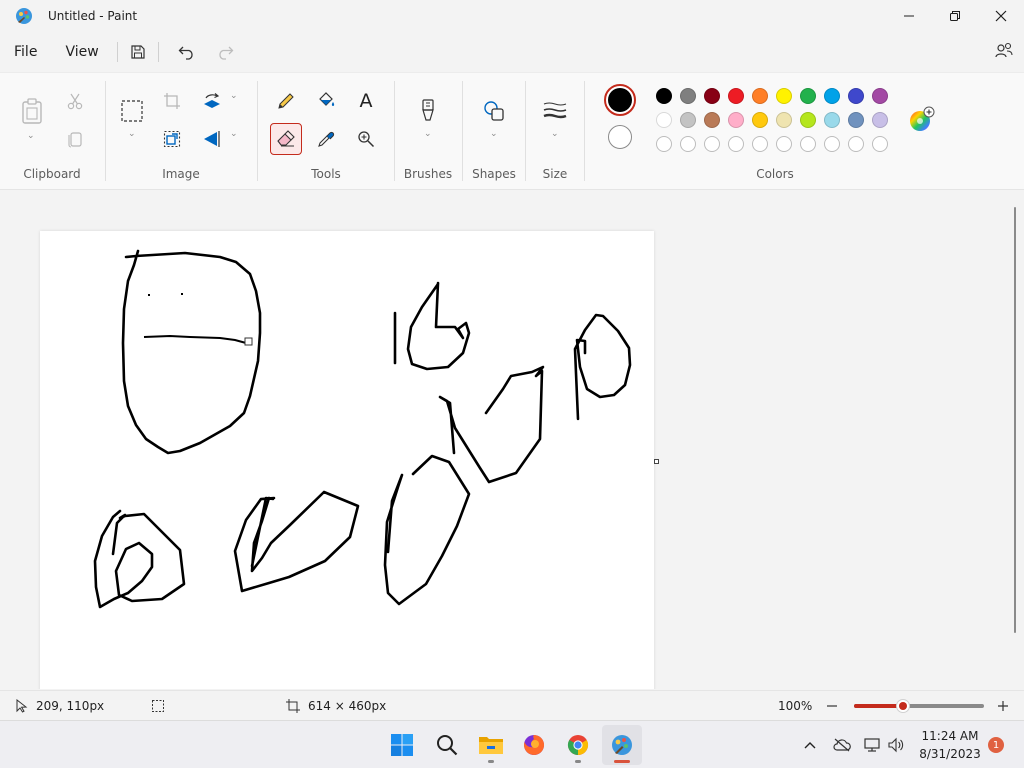 The image size is (1024, 768). Describe the element at coordinates (172, 139) in the screenshot. I see `resize-button` at that location.